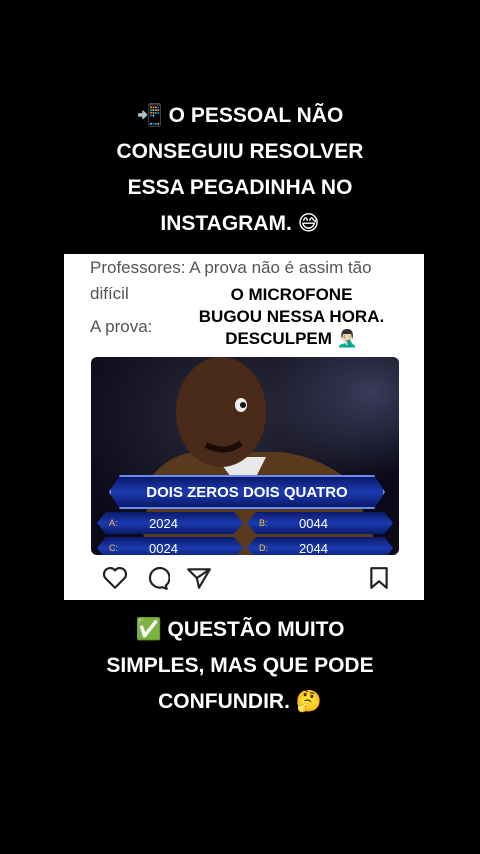 The image size is (480, 854). I want to click on post-text-line-2: difícil, so click(109, 293).